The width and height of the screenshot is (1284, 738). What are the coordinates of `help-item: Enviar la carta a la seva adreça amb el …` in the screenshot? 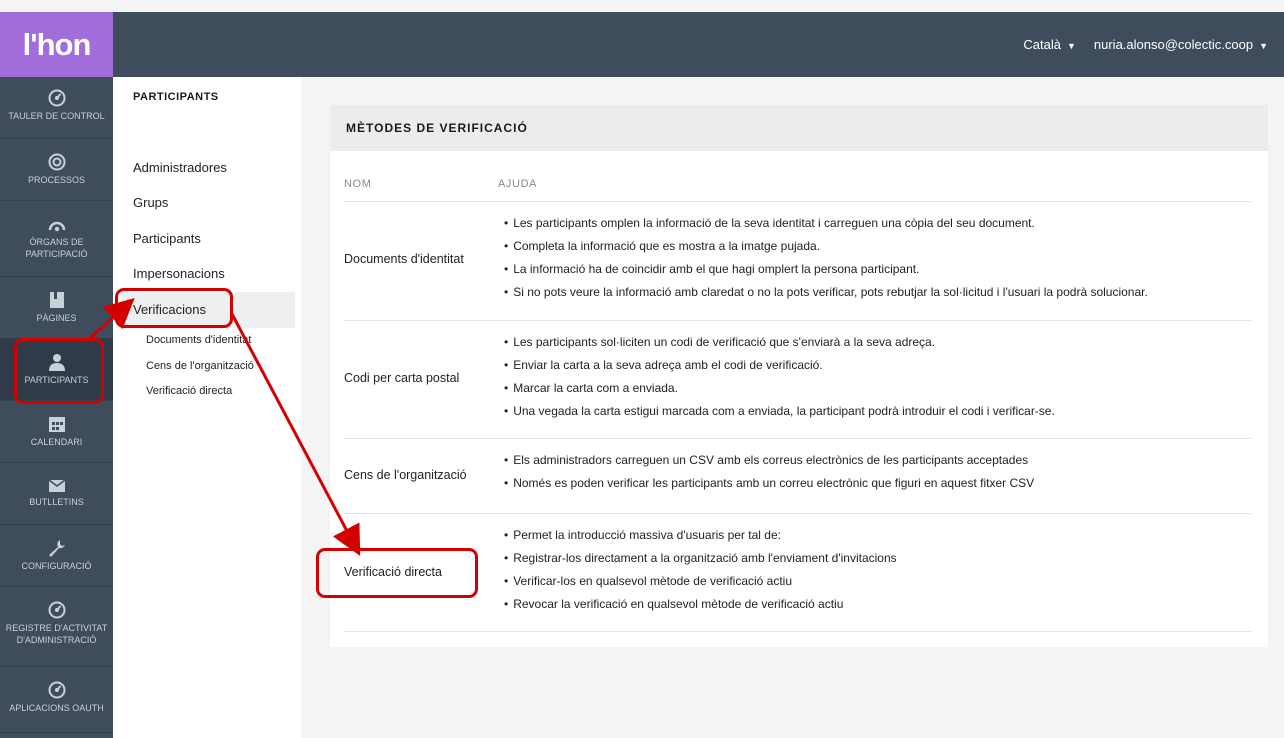 It's located at (779, 365).